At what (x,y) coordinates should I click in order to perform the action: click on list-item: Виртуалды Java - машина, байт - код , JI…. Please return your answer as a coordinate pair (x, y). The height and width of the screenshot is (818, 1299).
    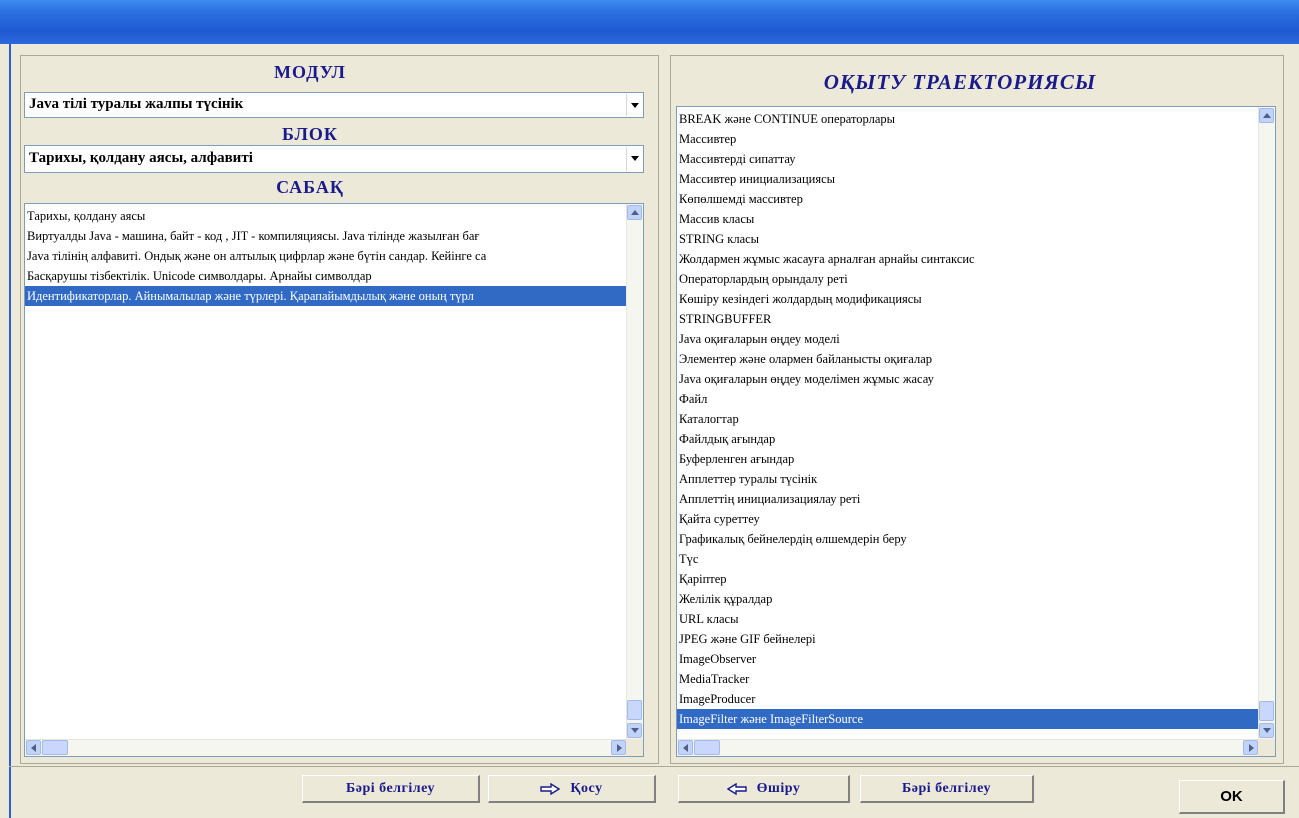
    Looking at the image, I should click on (326, 236).